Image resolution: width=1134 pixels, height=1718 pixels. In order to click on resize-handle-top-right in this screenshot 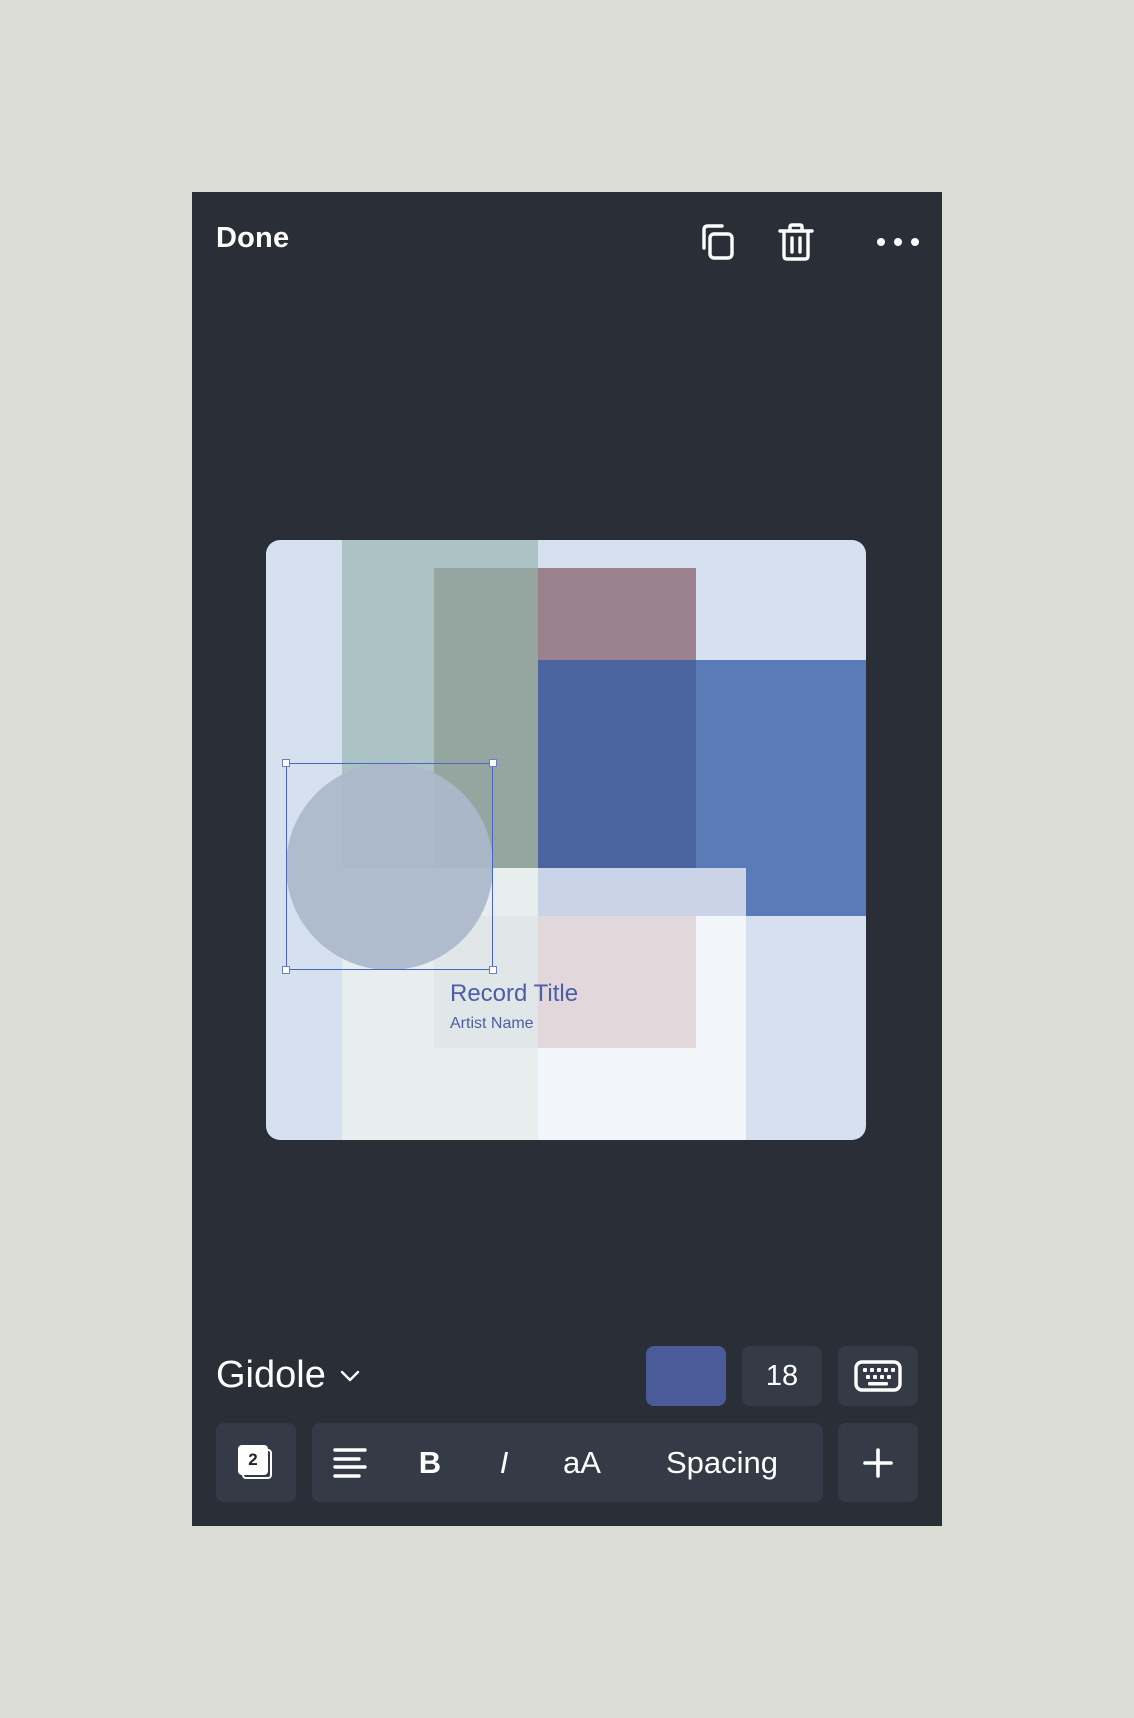, I will do `click(493, 763)`.